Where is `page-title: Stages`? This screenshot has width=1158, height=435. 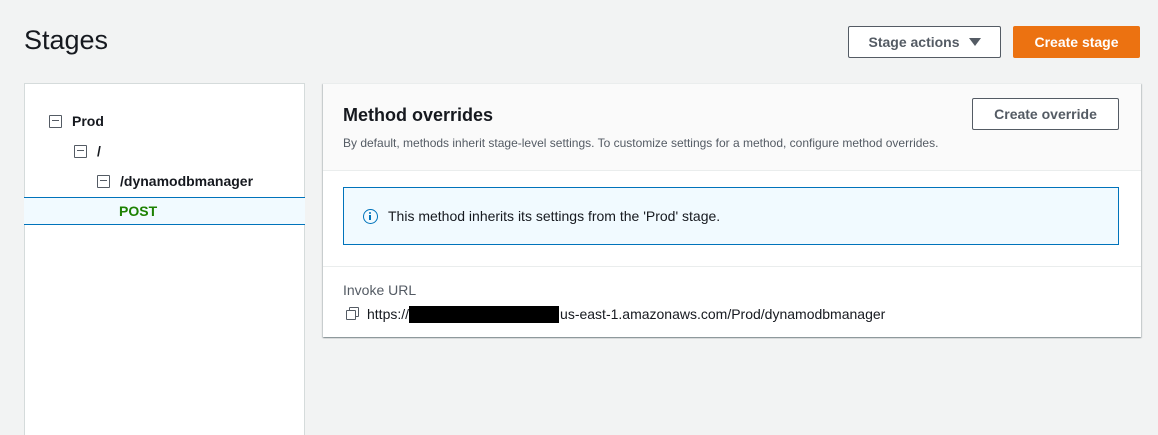
page-title: Stages is located at coordinates (66, 40).